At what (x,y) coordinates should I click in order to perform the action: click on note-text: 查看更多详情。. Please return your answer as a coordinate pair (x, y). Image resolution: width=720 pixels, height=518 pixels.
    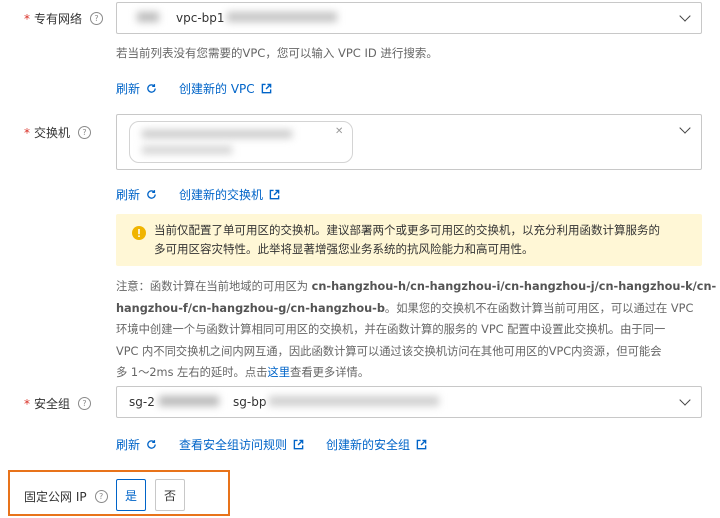
    Looking at the image, I should click on (330, 372).